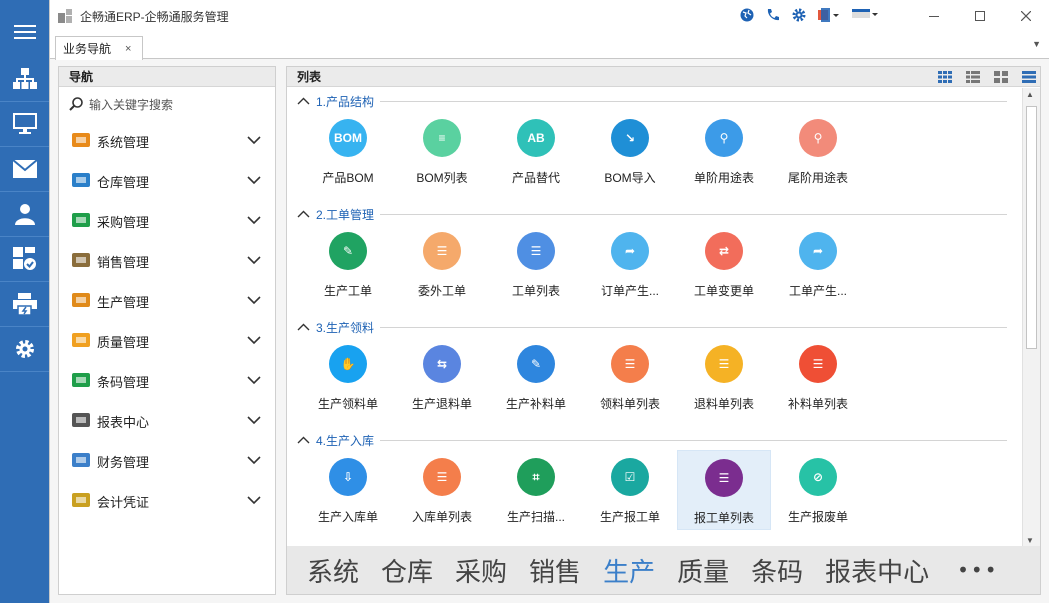 This screenshot has height=603, width=1049. I want to click on nav-item-10: 会计凭证, so click(167, 501).